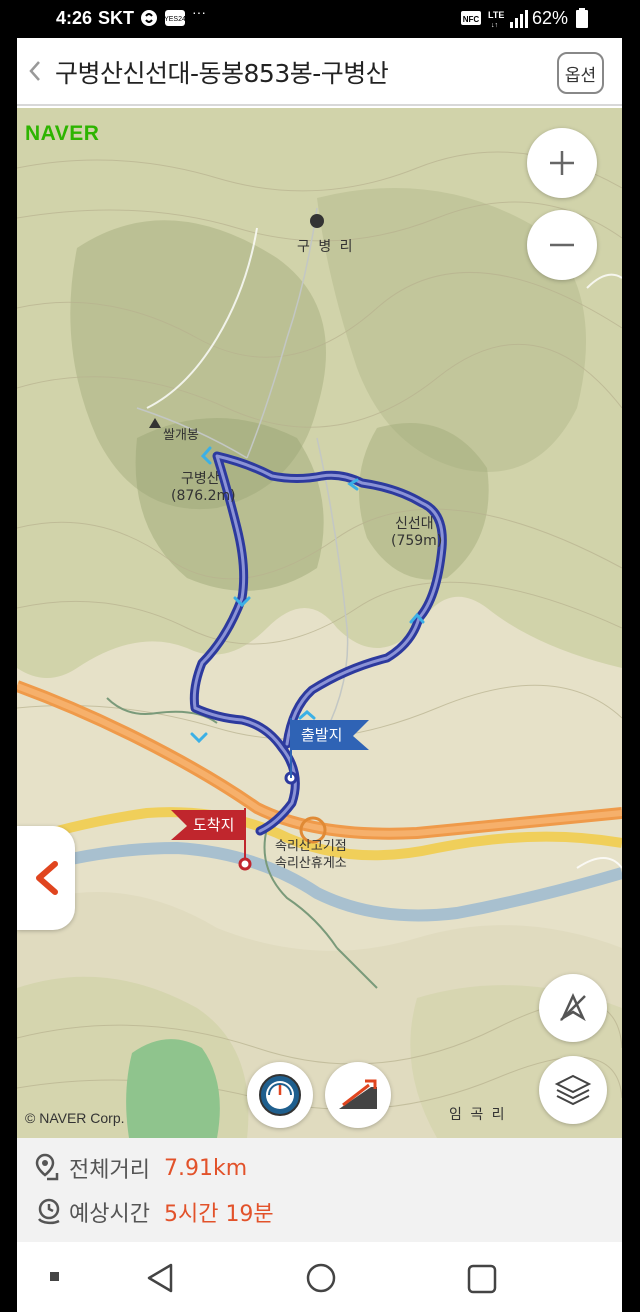 The image size is (640, 1312). What do you see at coordinates (322, 735) in the screenshot?
I see `start-flag-label: 출발지` at bounding box center [322, 735].